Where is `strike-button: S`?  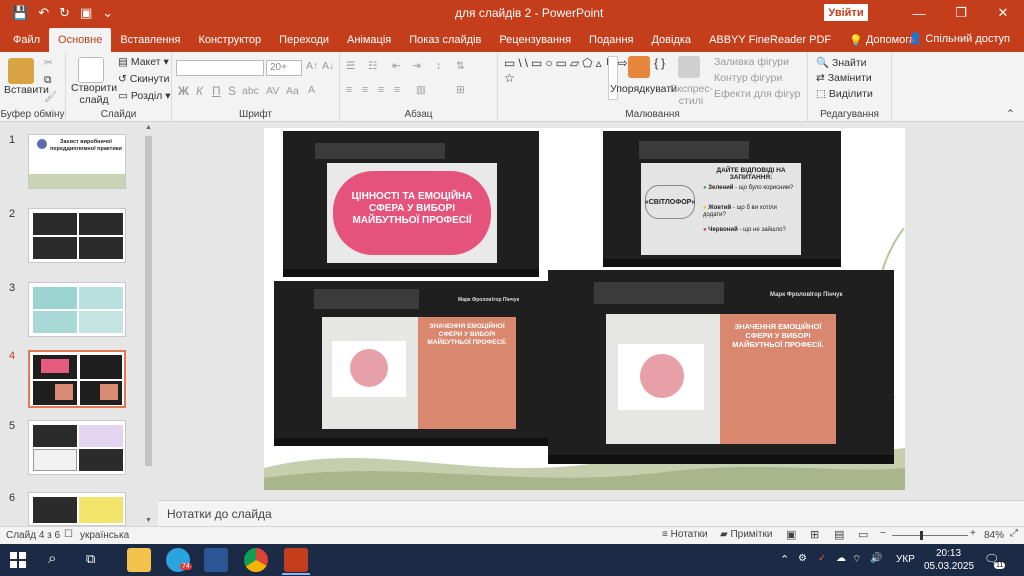 strike-button: S is located at coordinates (232, 91).